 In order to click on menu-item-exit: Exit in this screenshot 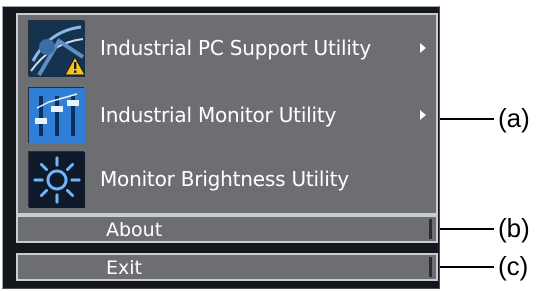, I will do `click(227, 267)`.